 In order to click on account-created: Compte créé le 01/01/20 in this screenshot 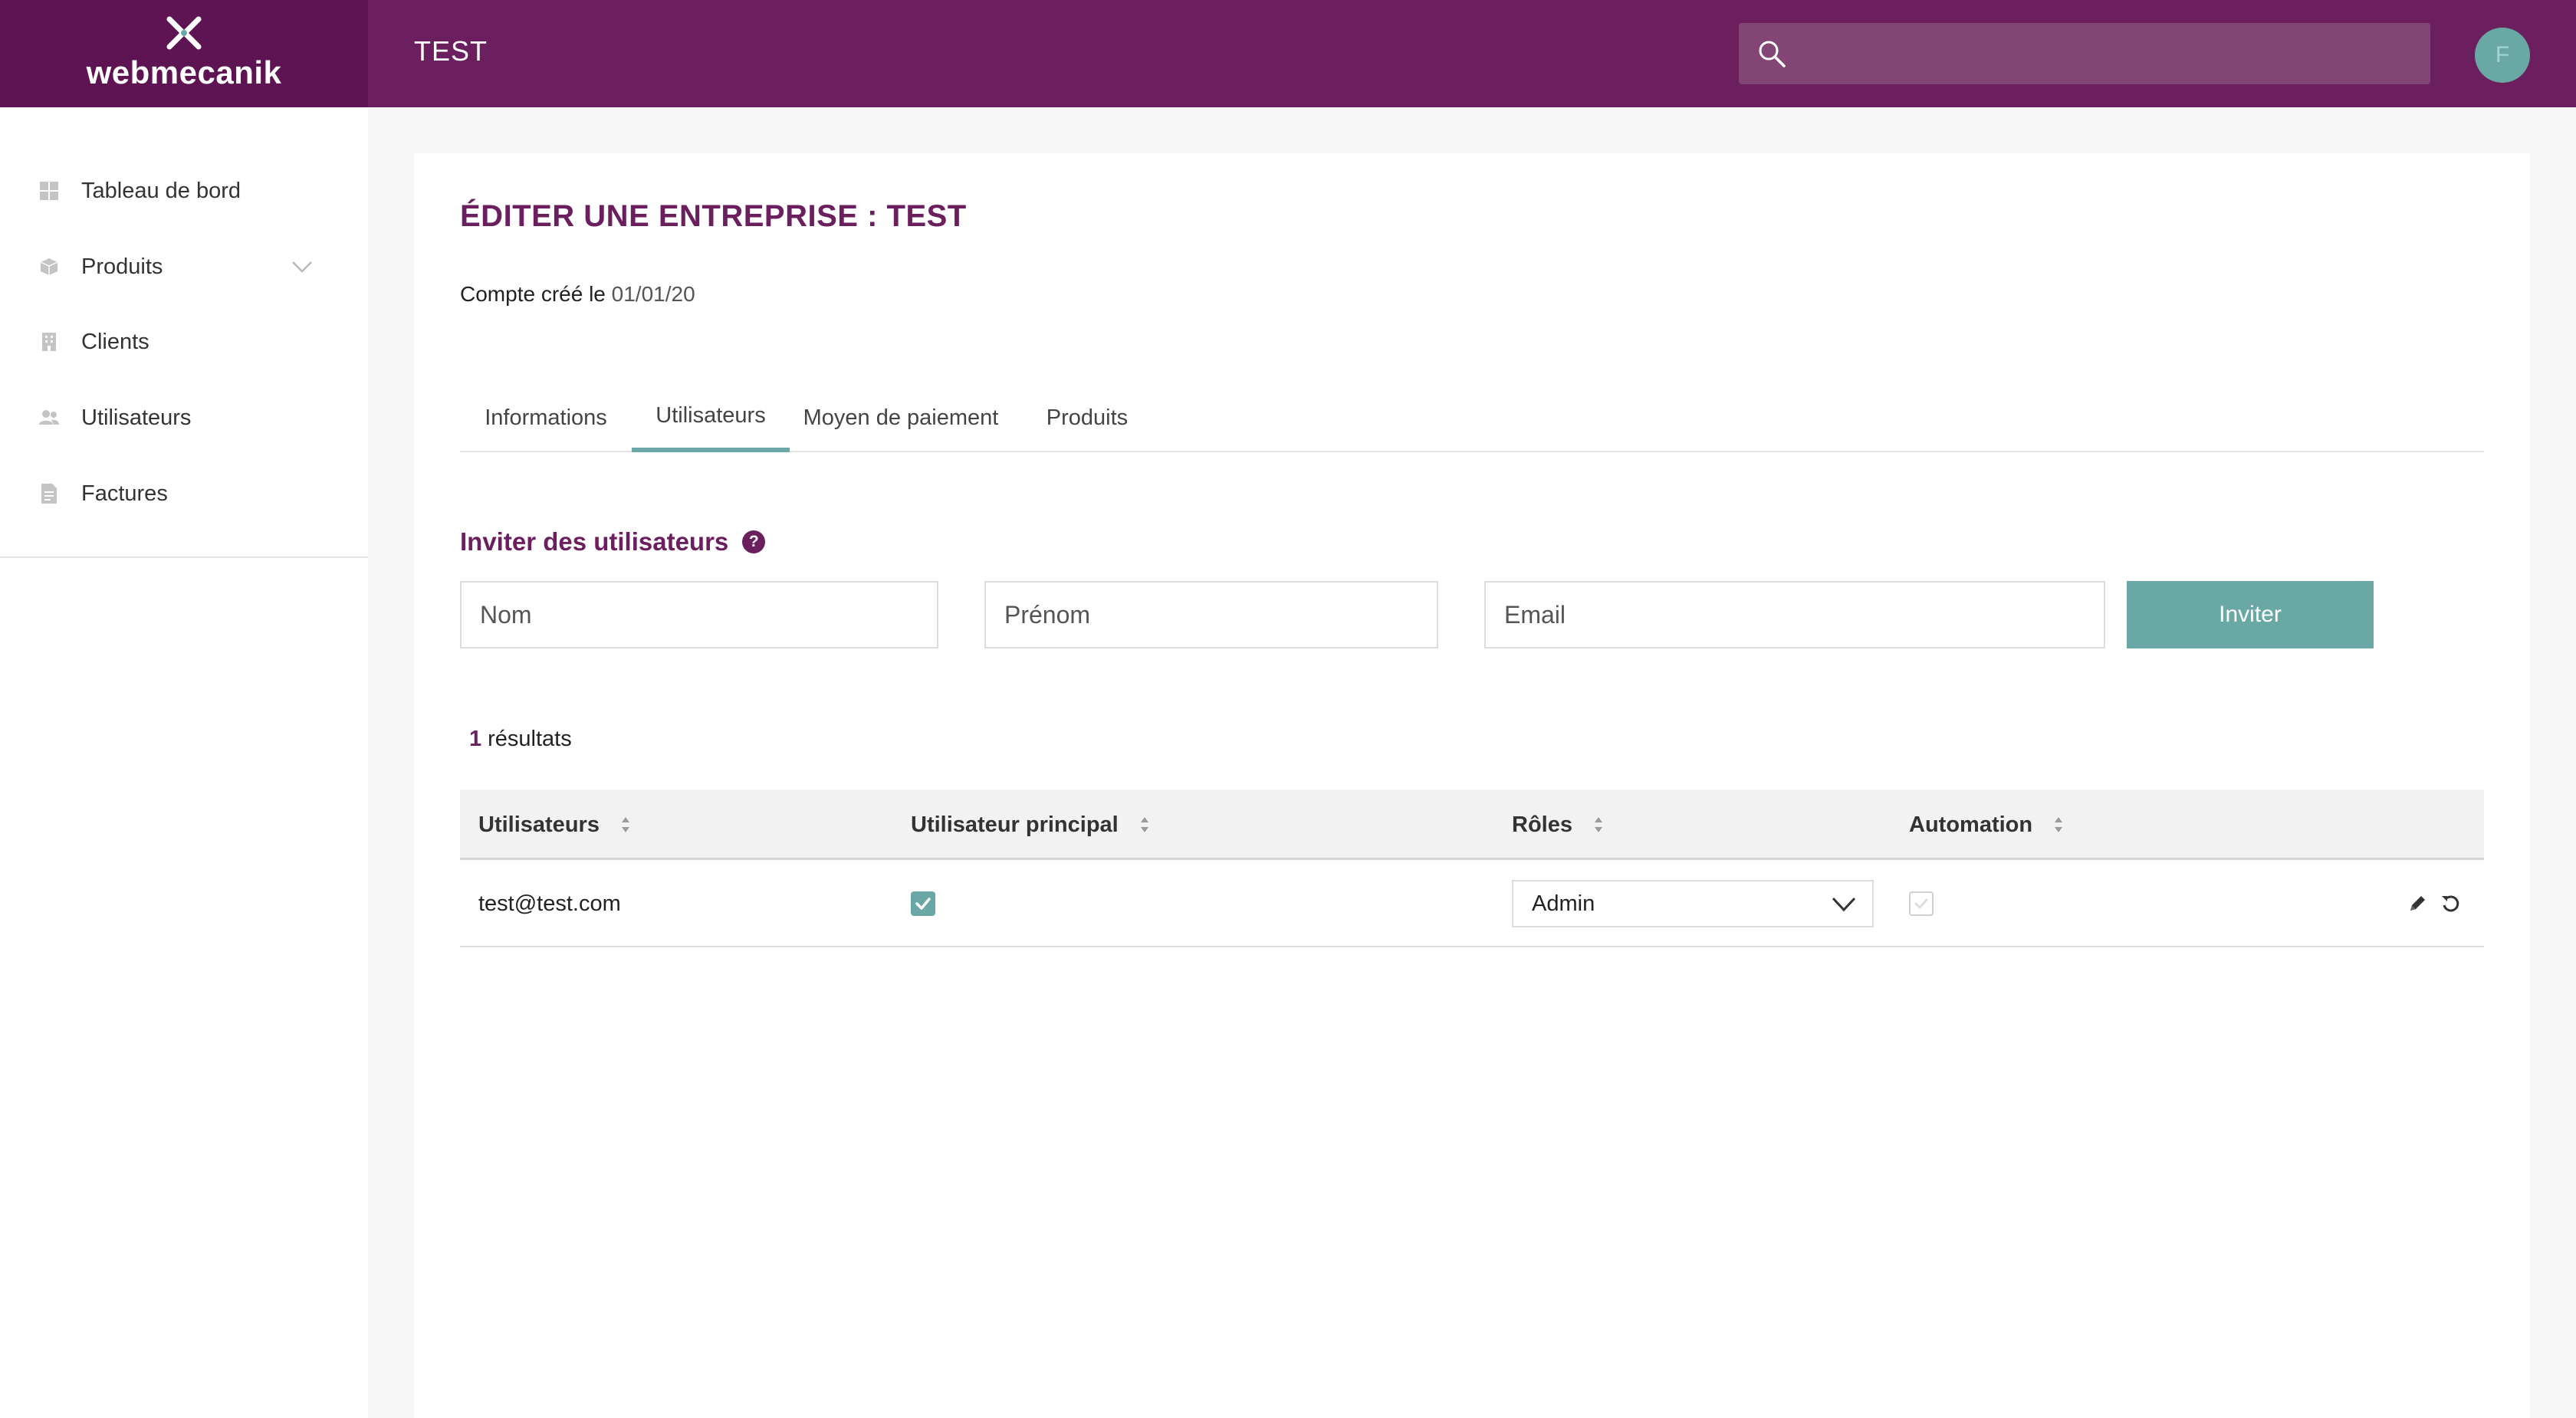, I will do `click(577, 294)`.